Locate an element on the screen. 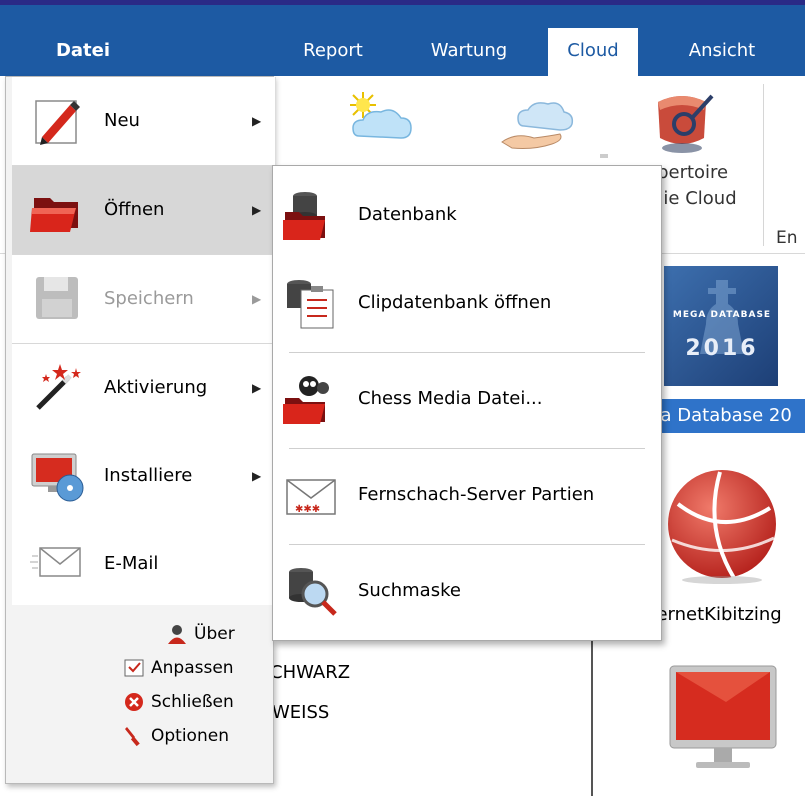 The height and width of the screenshot is (796, 805). globe-icon is located at coordinates (722, 526).